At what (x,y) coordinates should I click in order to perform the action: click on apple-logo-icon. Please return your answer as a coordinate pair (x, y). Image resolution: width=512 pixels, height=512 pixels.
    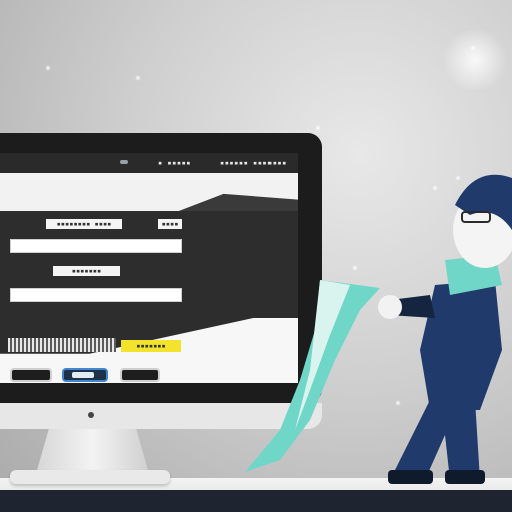
    Looking at the image, I should click on (91, 415).